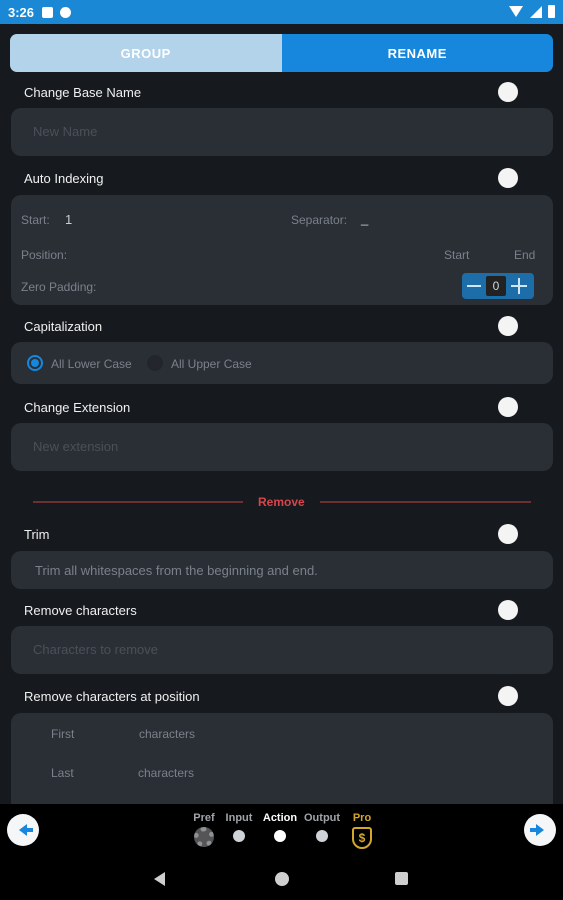 This screenshot has height=900, width=563. Describe the element at coordinates (59, 287) in the screenshot. I see `zero-padding-label: Zero Padding:` at that location.